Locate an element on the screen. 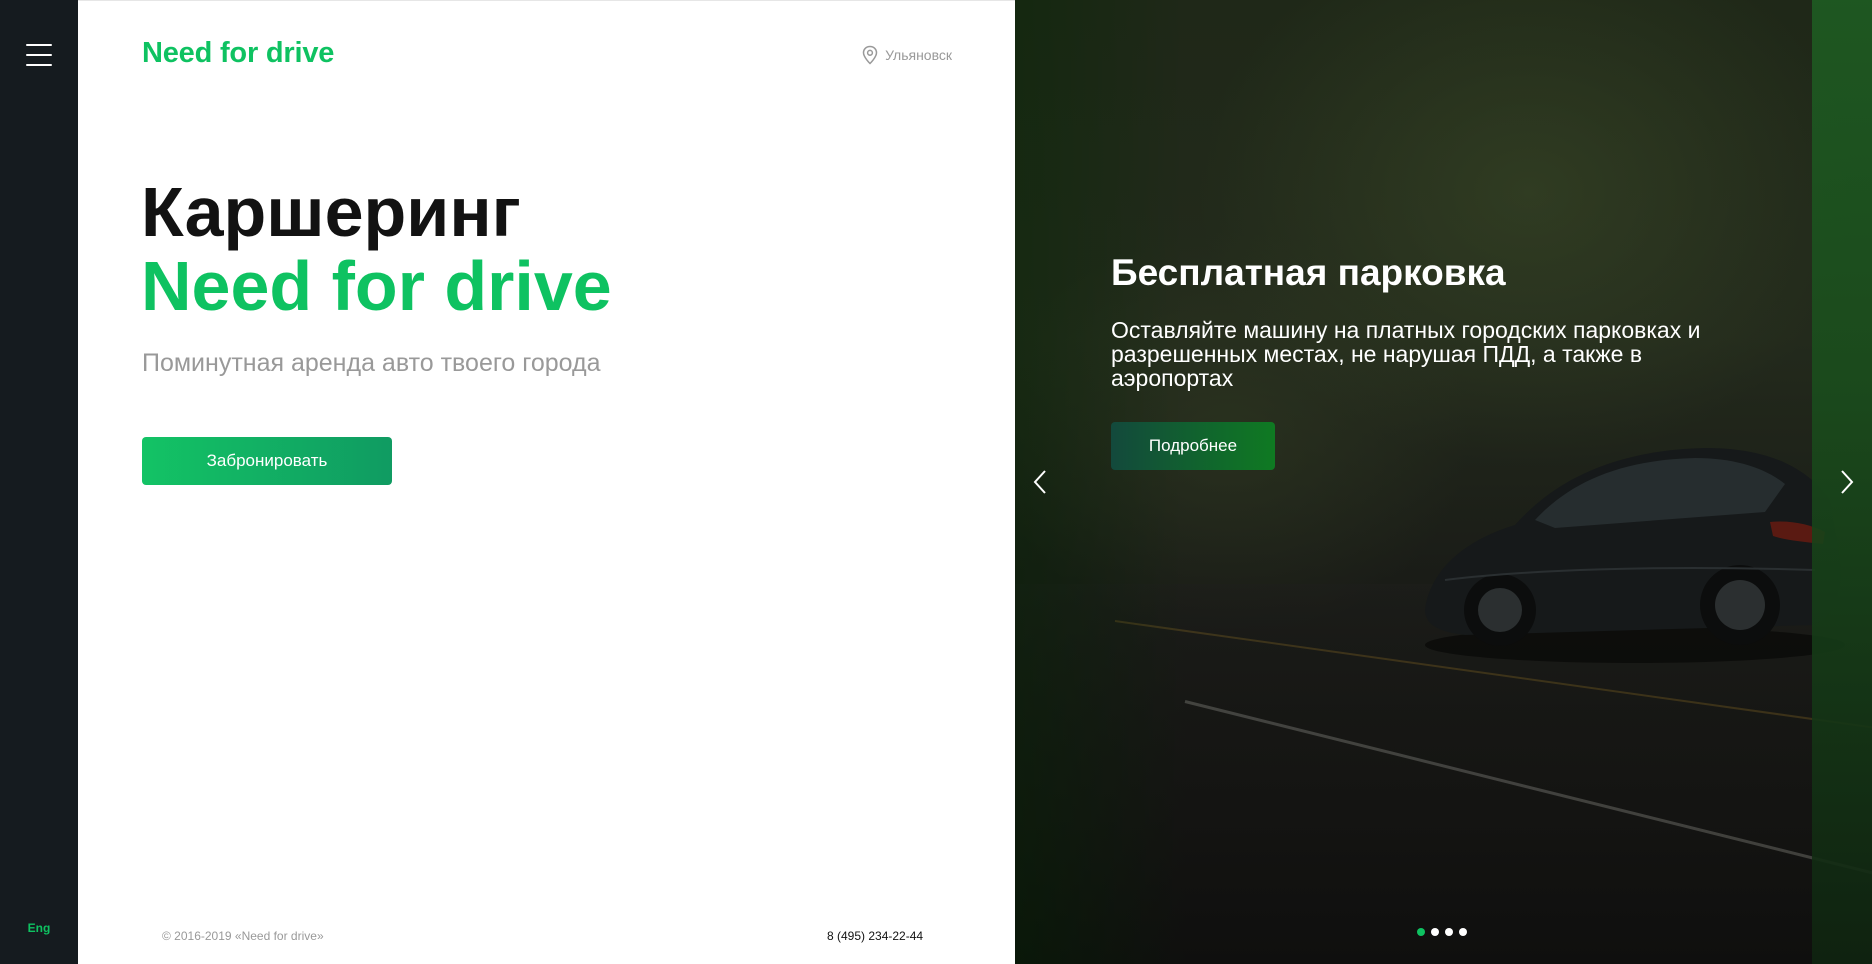  hero-brand: Need for drive is located at coordinates (376, 286).